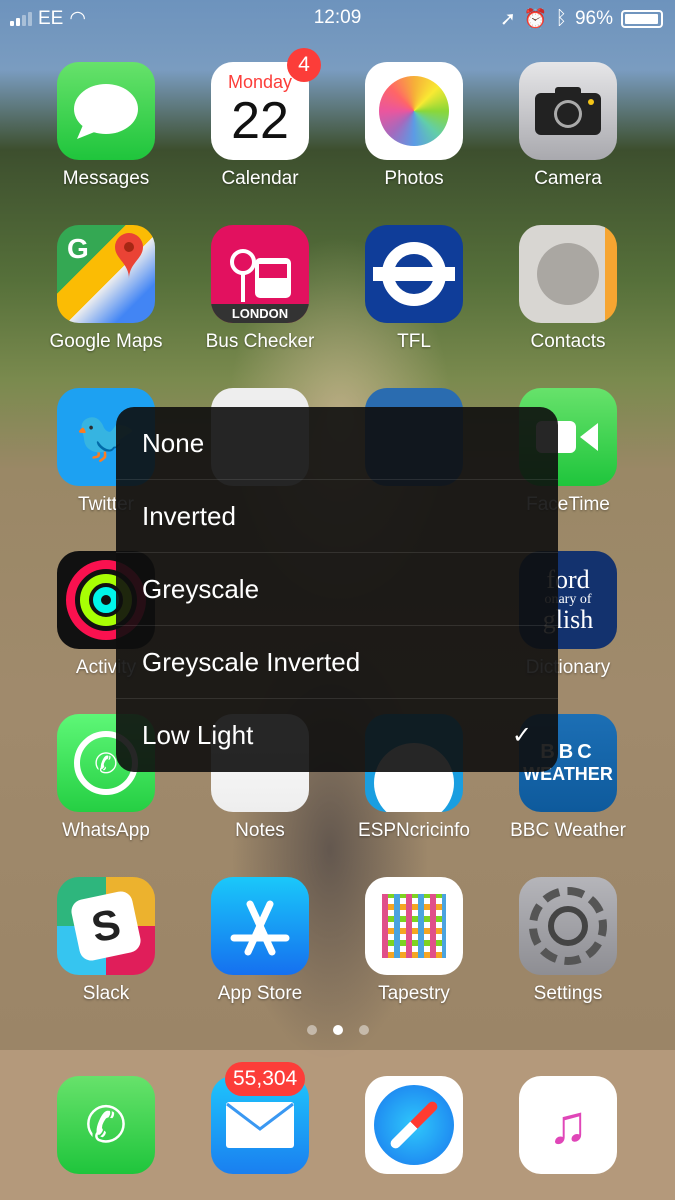 This screenshot has width=675, height=1200. I want to click on option-label: Greyscale Inverted, so click(251, 661).